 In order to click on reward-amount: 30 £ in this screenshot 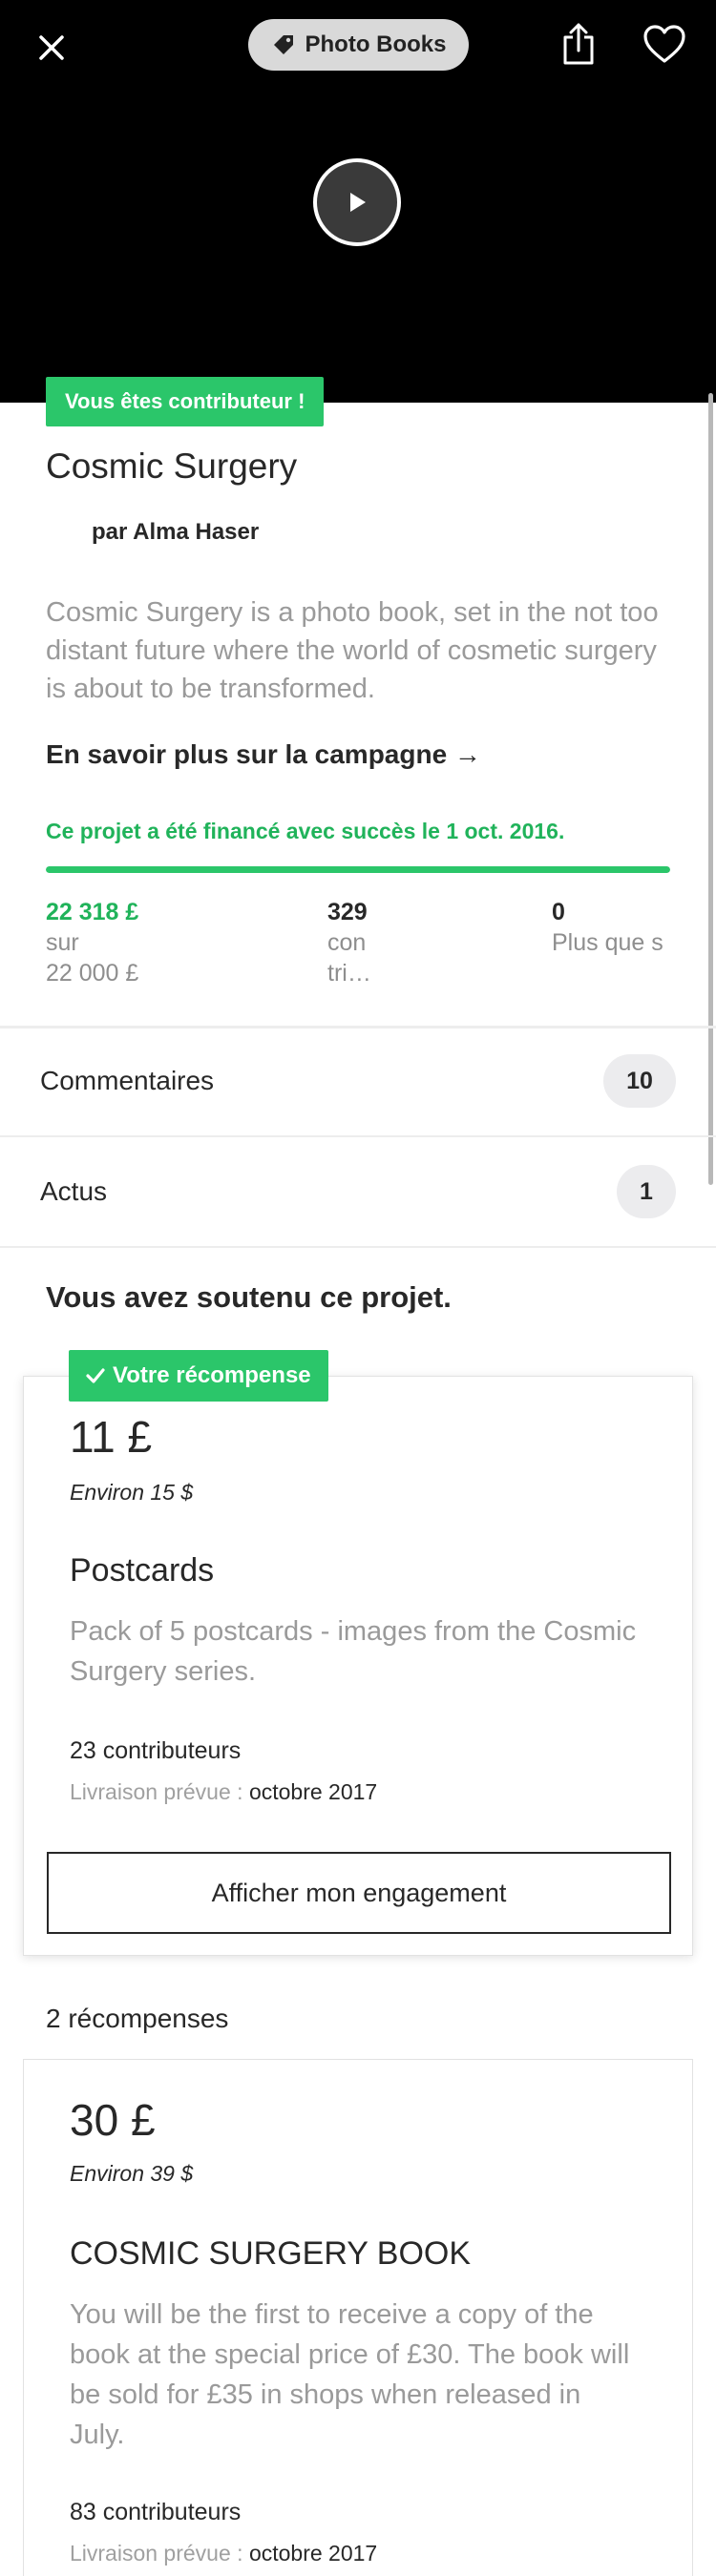, I will do `click(113, 2120)`.